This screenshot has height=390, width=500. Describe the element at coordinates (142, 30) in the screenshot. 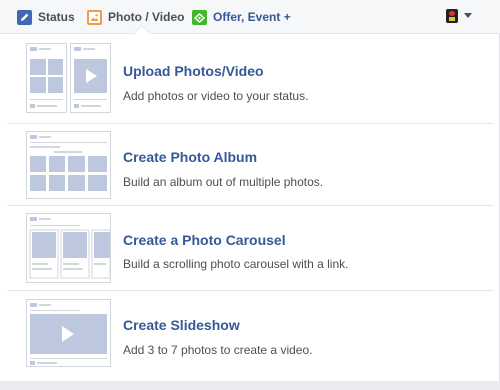

I see `active-tab-pointer` at that location.